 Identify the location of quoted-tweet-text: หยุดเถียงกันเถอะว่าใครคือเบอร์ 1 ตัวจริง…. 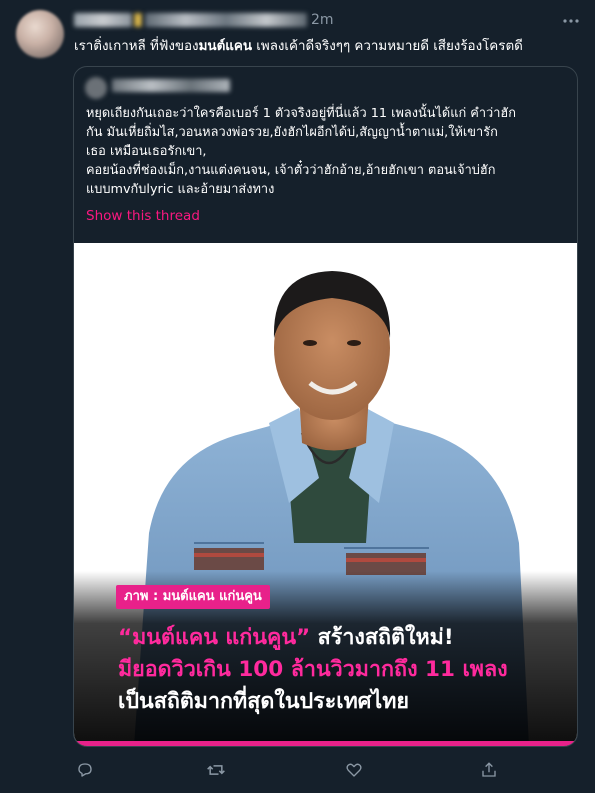
(328, 151).